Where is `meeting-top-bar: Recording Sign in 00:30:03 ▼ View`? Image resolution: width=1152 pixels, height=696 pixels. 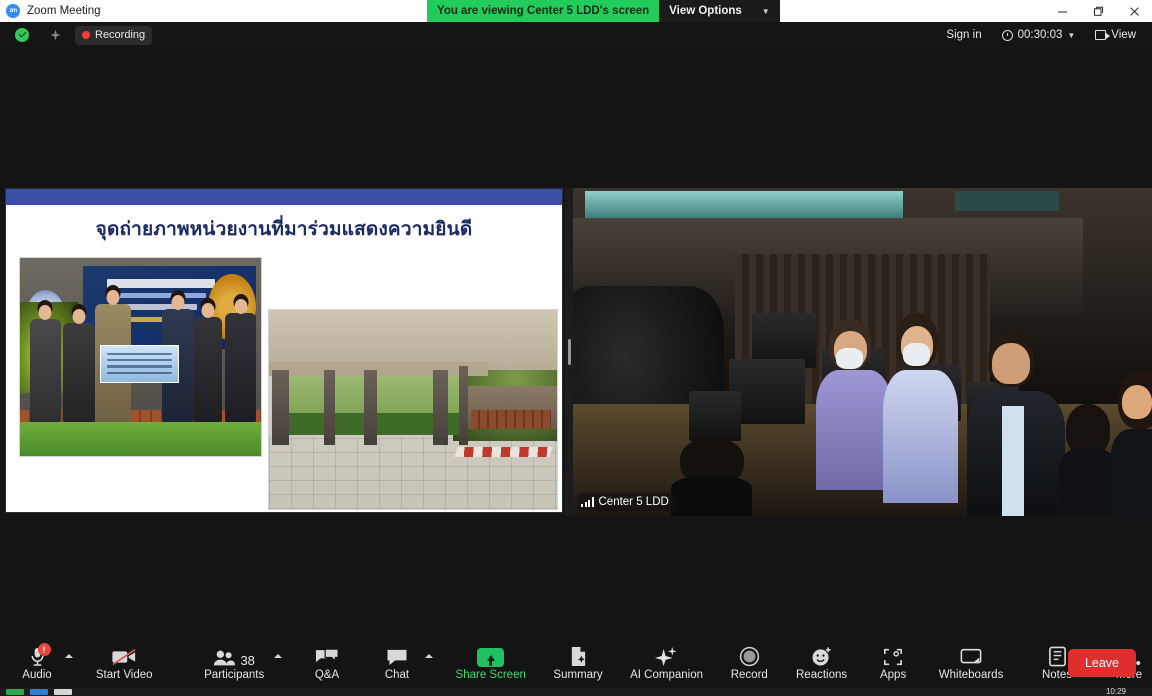
meeting-top-bar: Recording Sign in 00:30:03 ▼ View is located at coordinates (576, 35).